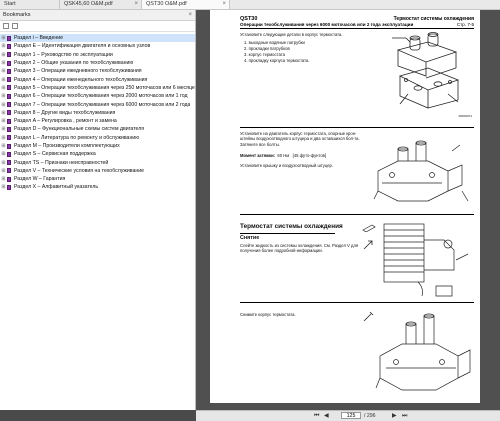  What do you see at coordinates (15, 26) in the screenshot?
I see `collapse-all-icon` at bounding box center [15, 26].